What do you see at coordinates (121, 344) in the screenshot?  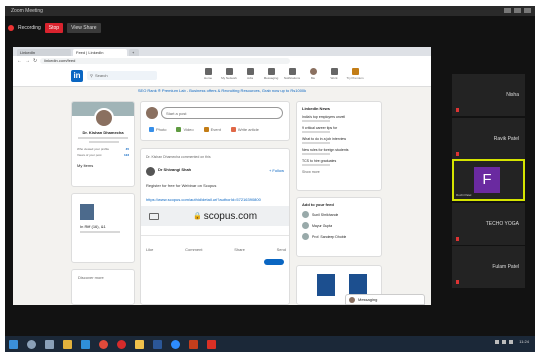 I see `opera-icon` at bounding box center [121, 344].